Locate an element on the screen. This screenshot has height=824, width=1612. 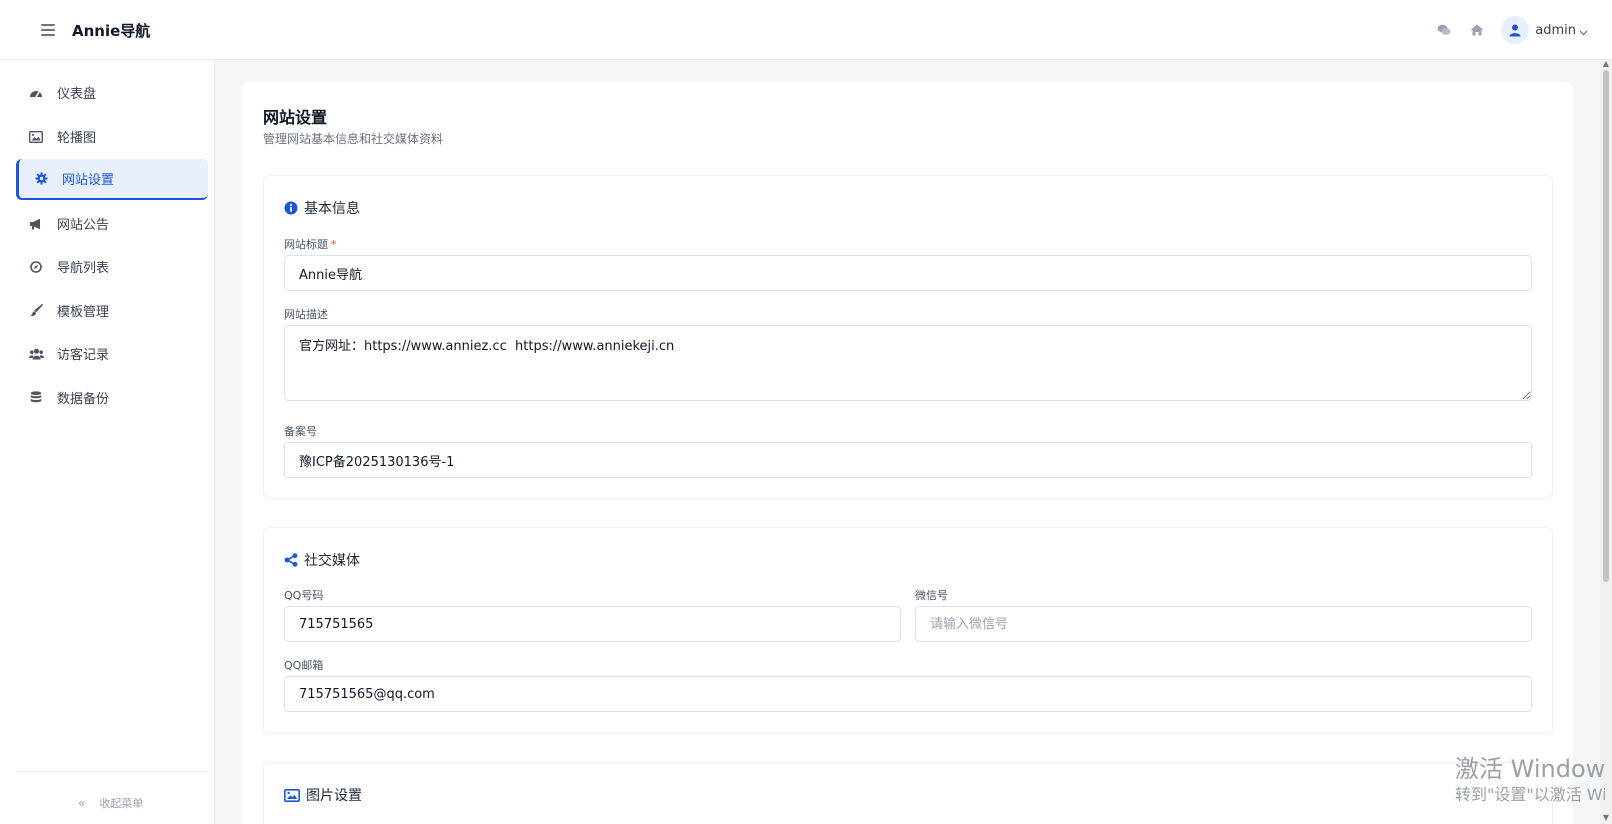
sidebar-item-announcement: 网站公告 is located at coordinates (112, 223).